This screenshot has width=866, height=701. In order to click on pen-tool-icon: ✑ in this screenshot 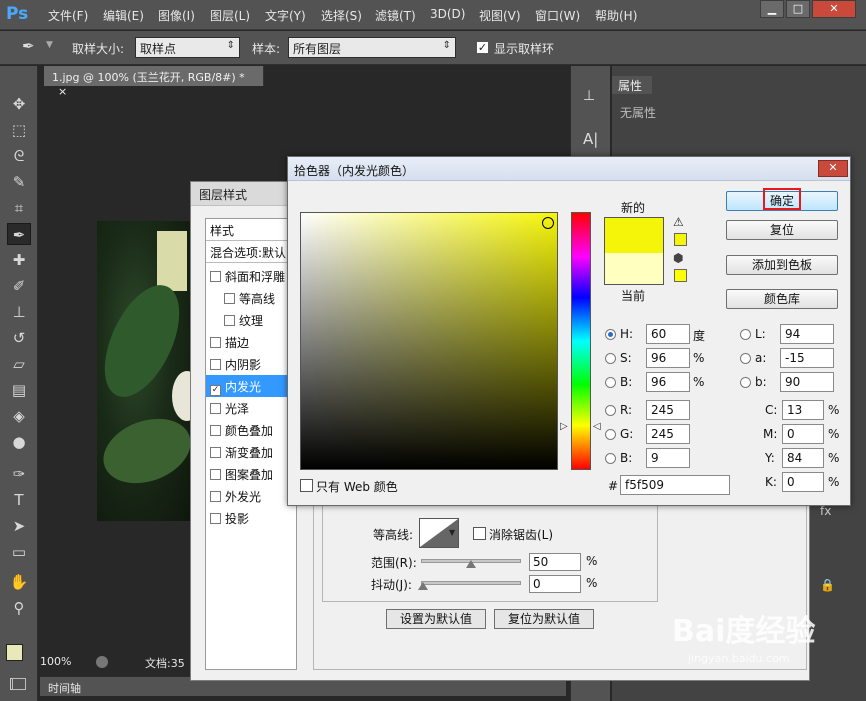, I will do `click(19, 474)`.